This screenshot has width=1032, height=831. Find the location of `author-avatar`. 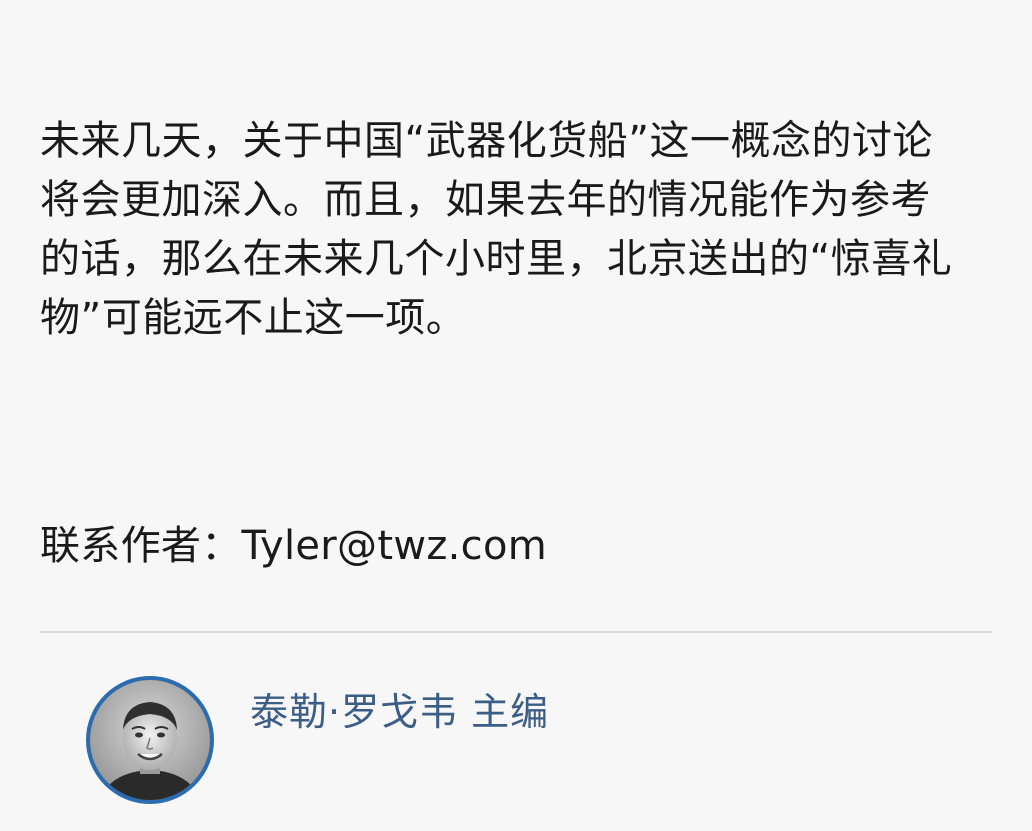

author-avatar is located at coordinates (150, 740).